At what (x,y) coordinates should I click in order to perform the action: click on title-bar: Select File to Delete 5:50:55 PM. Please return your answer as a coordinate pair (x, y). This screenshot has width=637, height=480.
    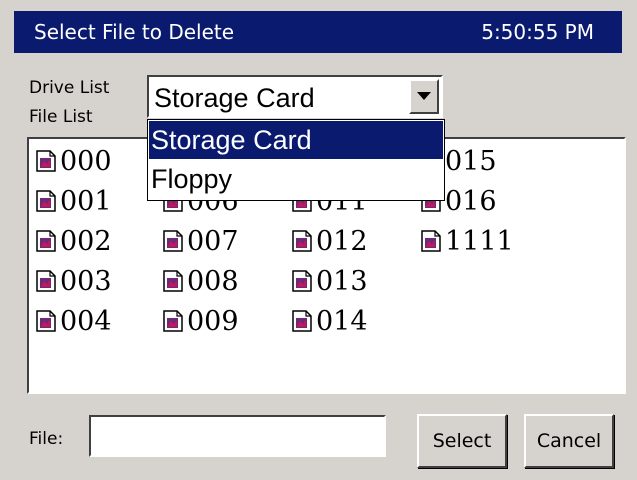
    Looking at the image, I should click on (318, 32).